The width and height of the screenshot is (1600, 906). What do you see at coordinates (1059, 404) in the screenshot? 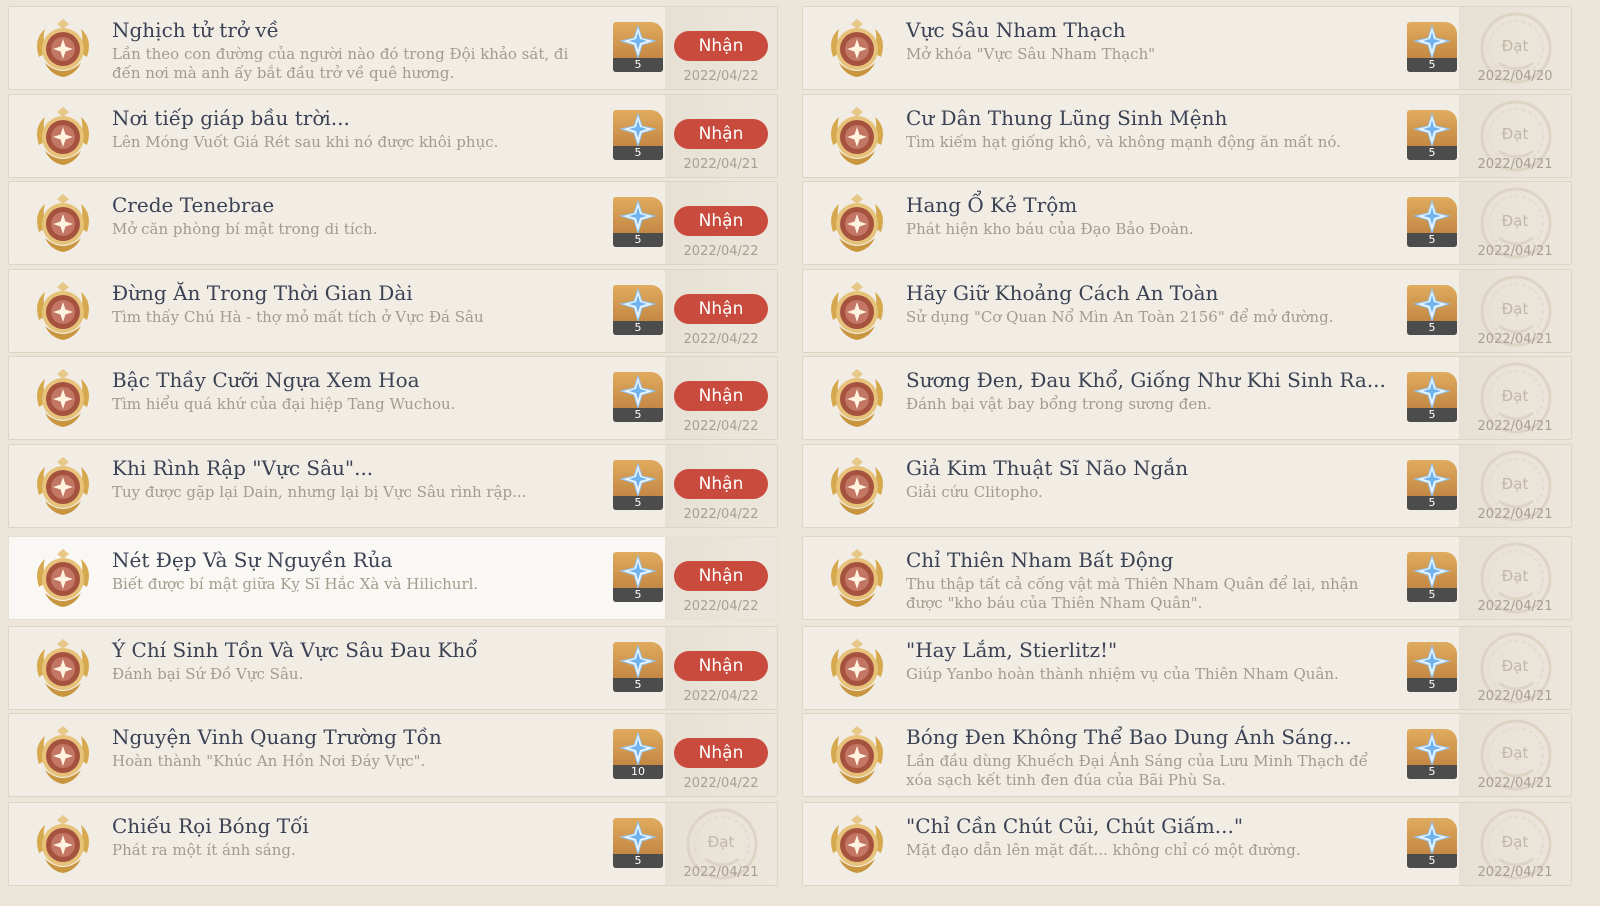
I see `achievement-description: Đánh bại vật bay bổng trong sương đen.` at bounding box center [1059, 404].